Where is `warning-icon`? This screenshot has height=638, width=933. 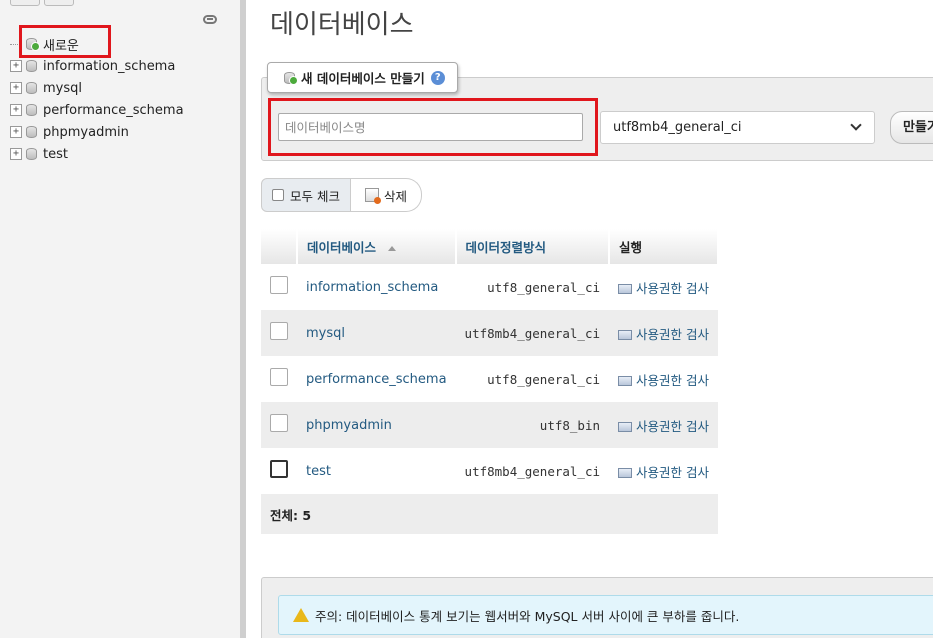 warning-icon is located at coordinates (301, 615).